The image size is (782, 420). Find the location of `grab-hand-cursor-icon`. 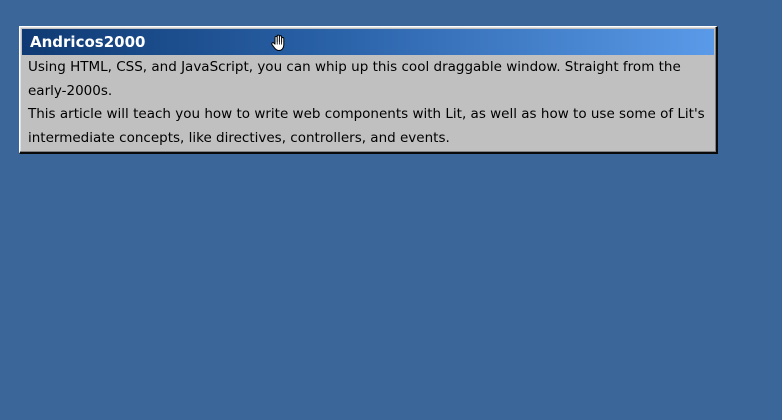

grab-hand-cursor-icon is located at coordinates (279, 43).